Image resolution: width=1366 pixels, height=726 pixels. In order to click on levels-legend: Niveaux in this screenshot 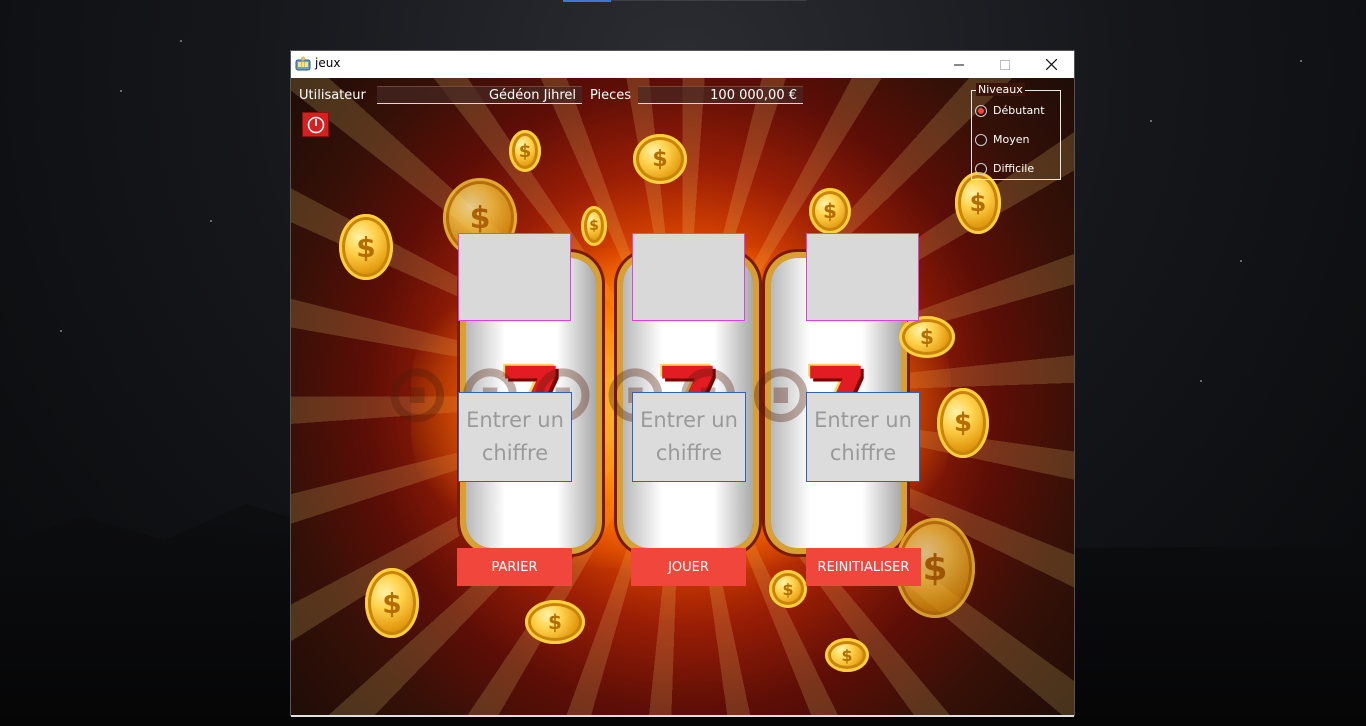, I will do `click(1000, 89)`.